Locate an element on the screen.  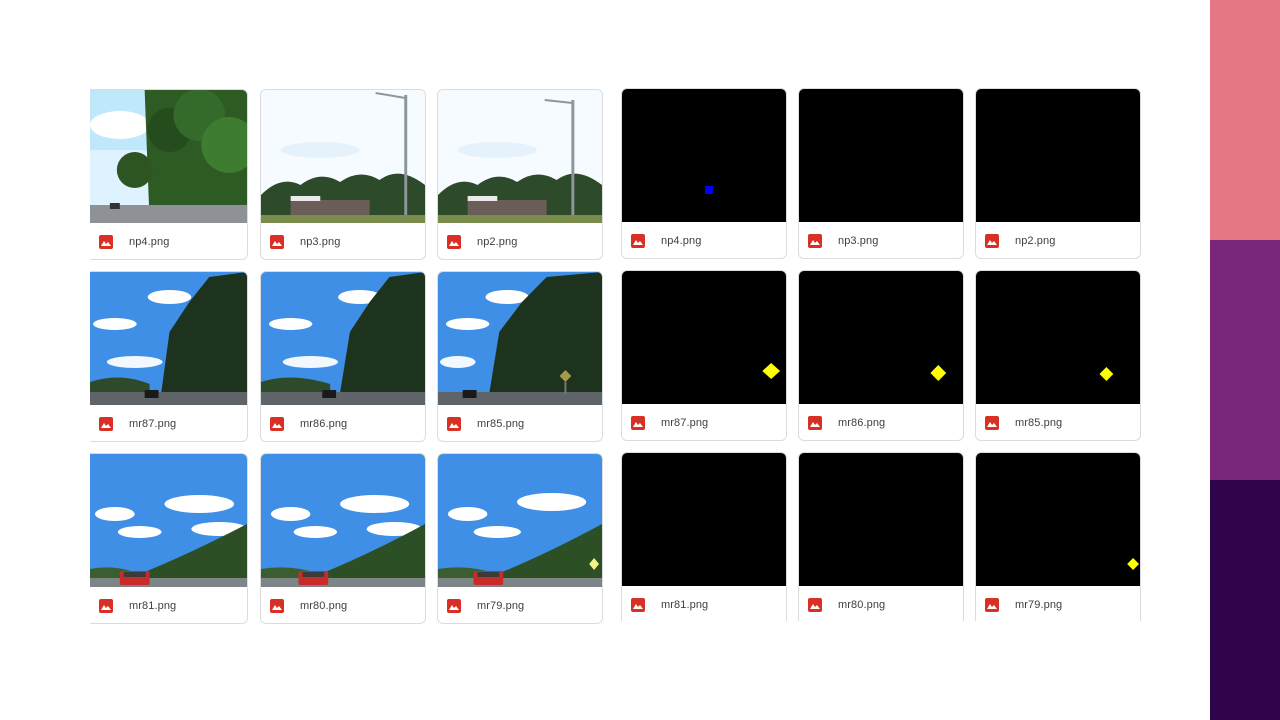
accent-stripe-pink is located at coordinates (1245, 120).